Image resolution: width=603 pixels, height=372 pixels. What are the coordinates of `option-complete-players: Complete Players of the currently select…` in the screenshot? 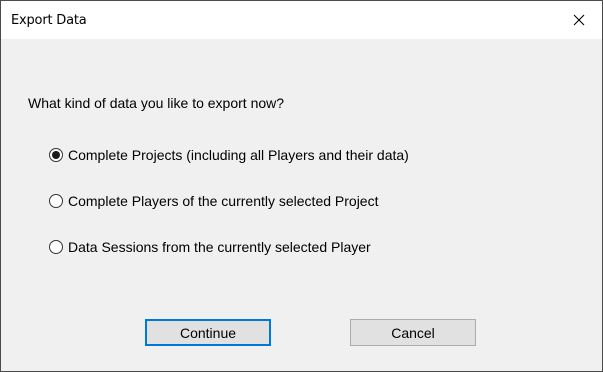 It's located at (213, 201).